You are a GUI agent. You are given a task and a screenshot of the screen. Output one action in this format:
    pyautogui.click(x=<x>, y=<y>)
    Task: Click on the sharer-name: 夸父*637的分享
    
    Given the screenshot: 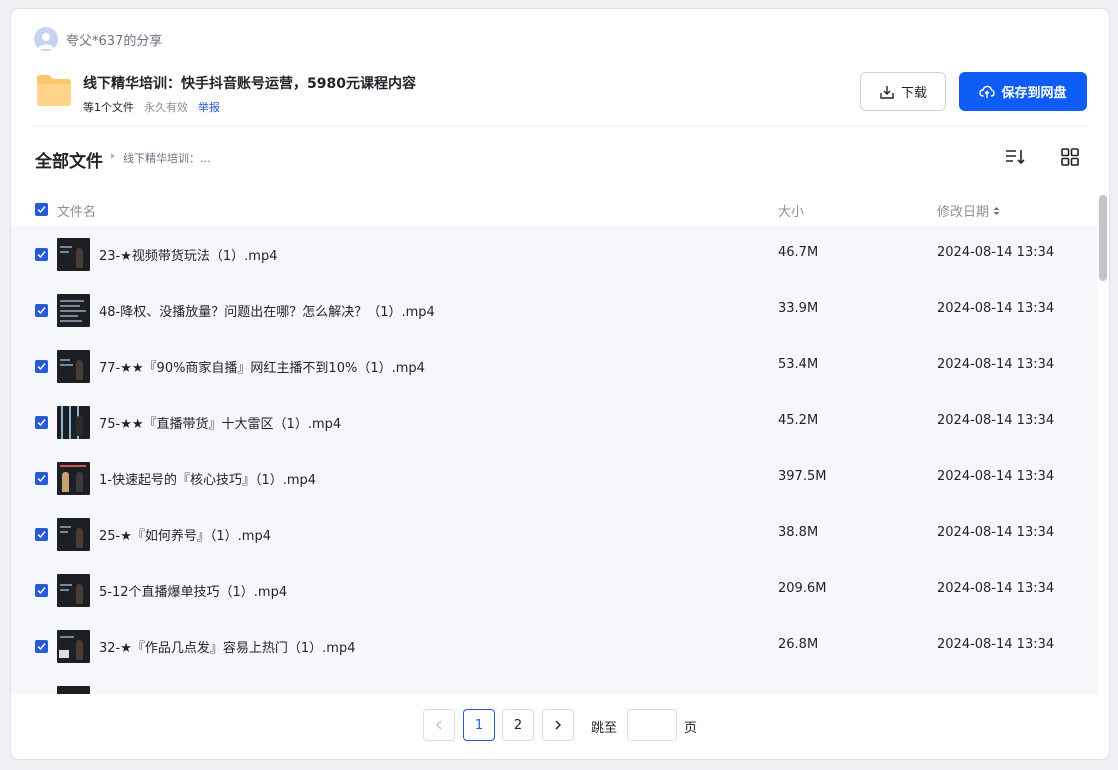 What is the action you would take?
    pyautogui.click(x=114, y=41)
    